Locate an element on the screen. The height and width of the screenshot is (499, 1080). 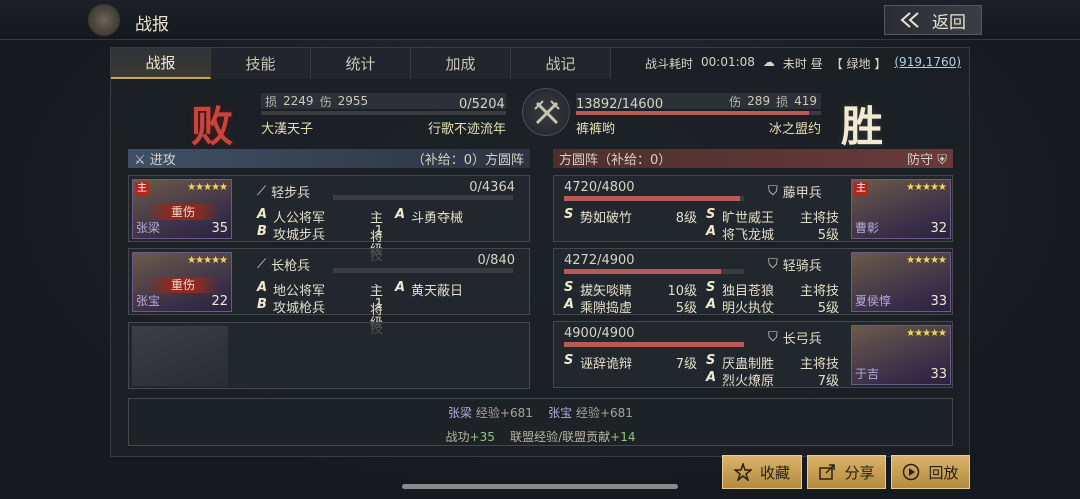
unit-icon: ⟋ is located at coordinates (262, 264).